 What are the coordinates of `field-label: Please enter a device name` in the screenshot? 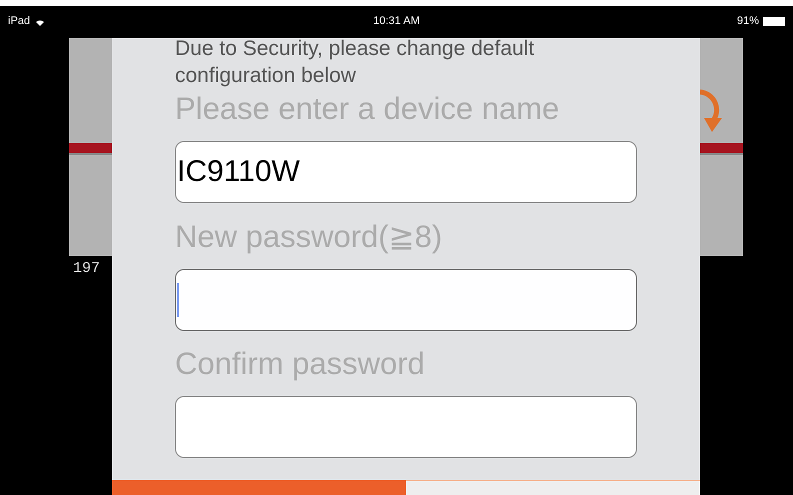 It's located at (367, 109).